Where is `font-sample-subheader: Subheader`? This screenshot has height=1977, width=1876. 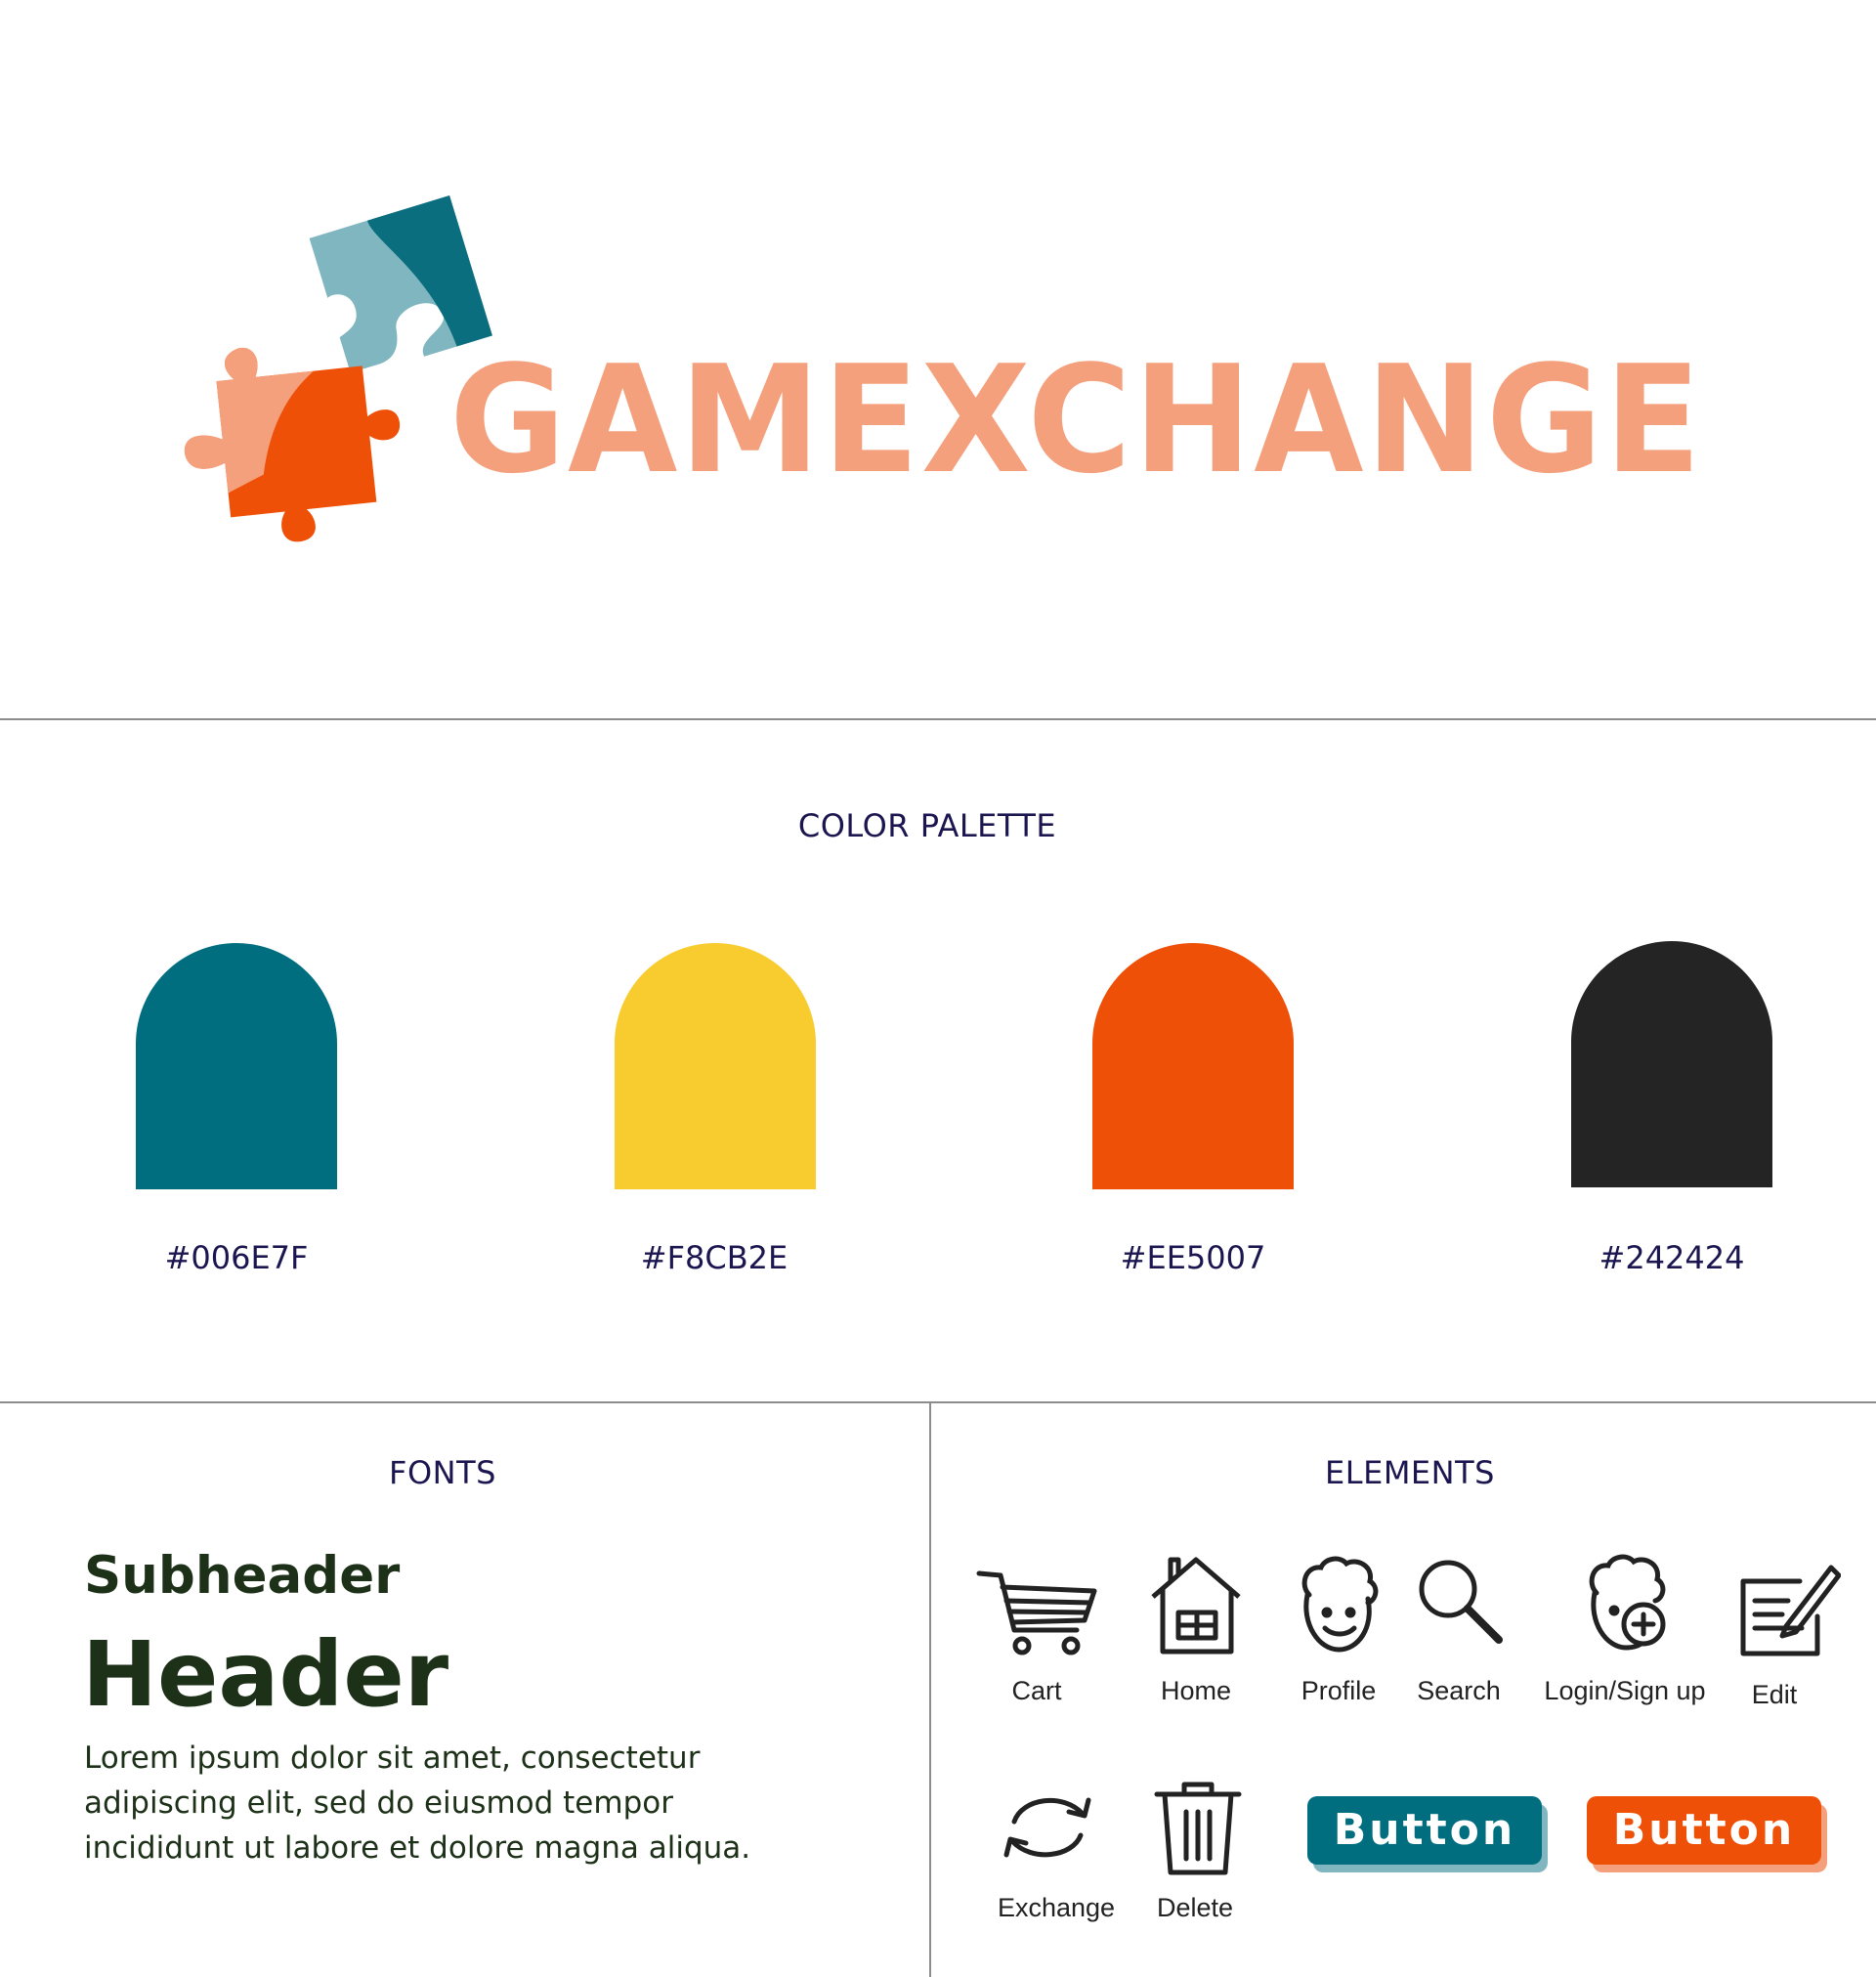 font-sample-subheader: Subheader is located at coordinates (242, 1576).